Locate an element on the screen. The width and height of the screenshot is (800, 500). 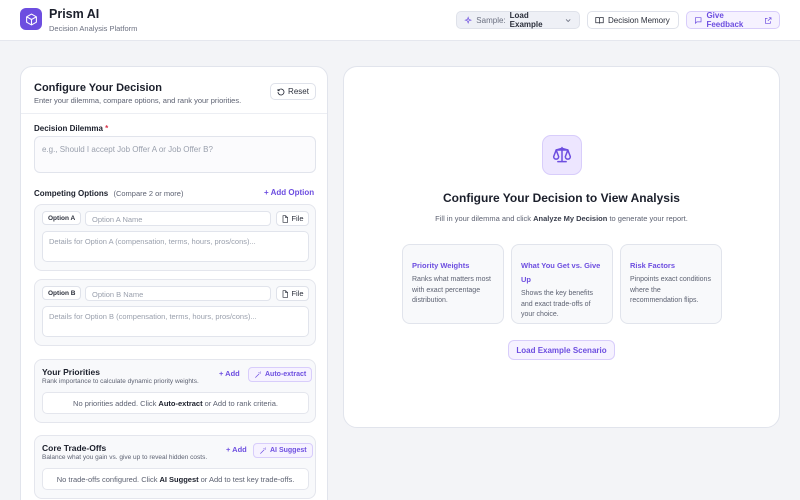
cube-logo-icon is located at coordinates (31, 19).